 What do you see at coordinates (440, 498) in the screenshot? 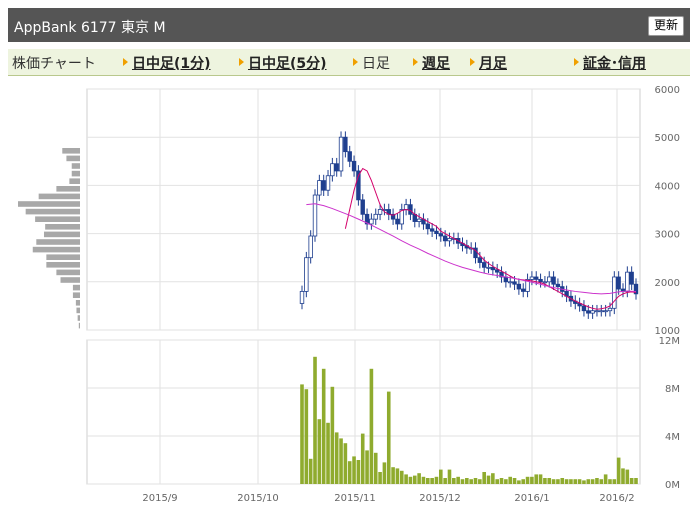
I see `x-tick-label: 2015/12` at bounding box center [440, 498].